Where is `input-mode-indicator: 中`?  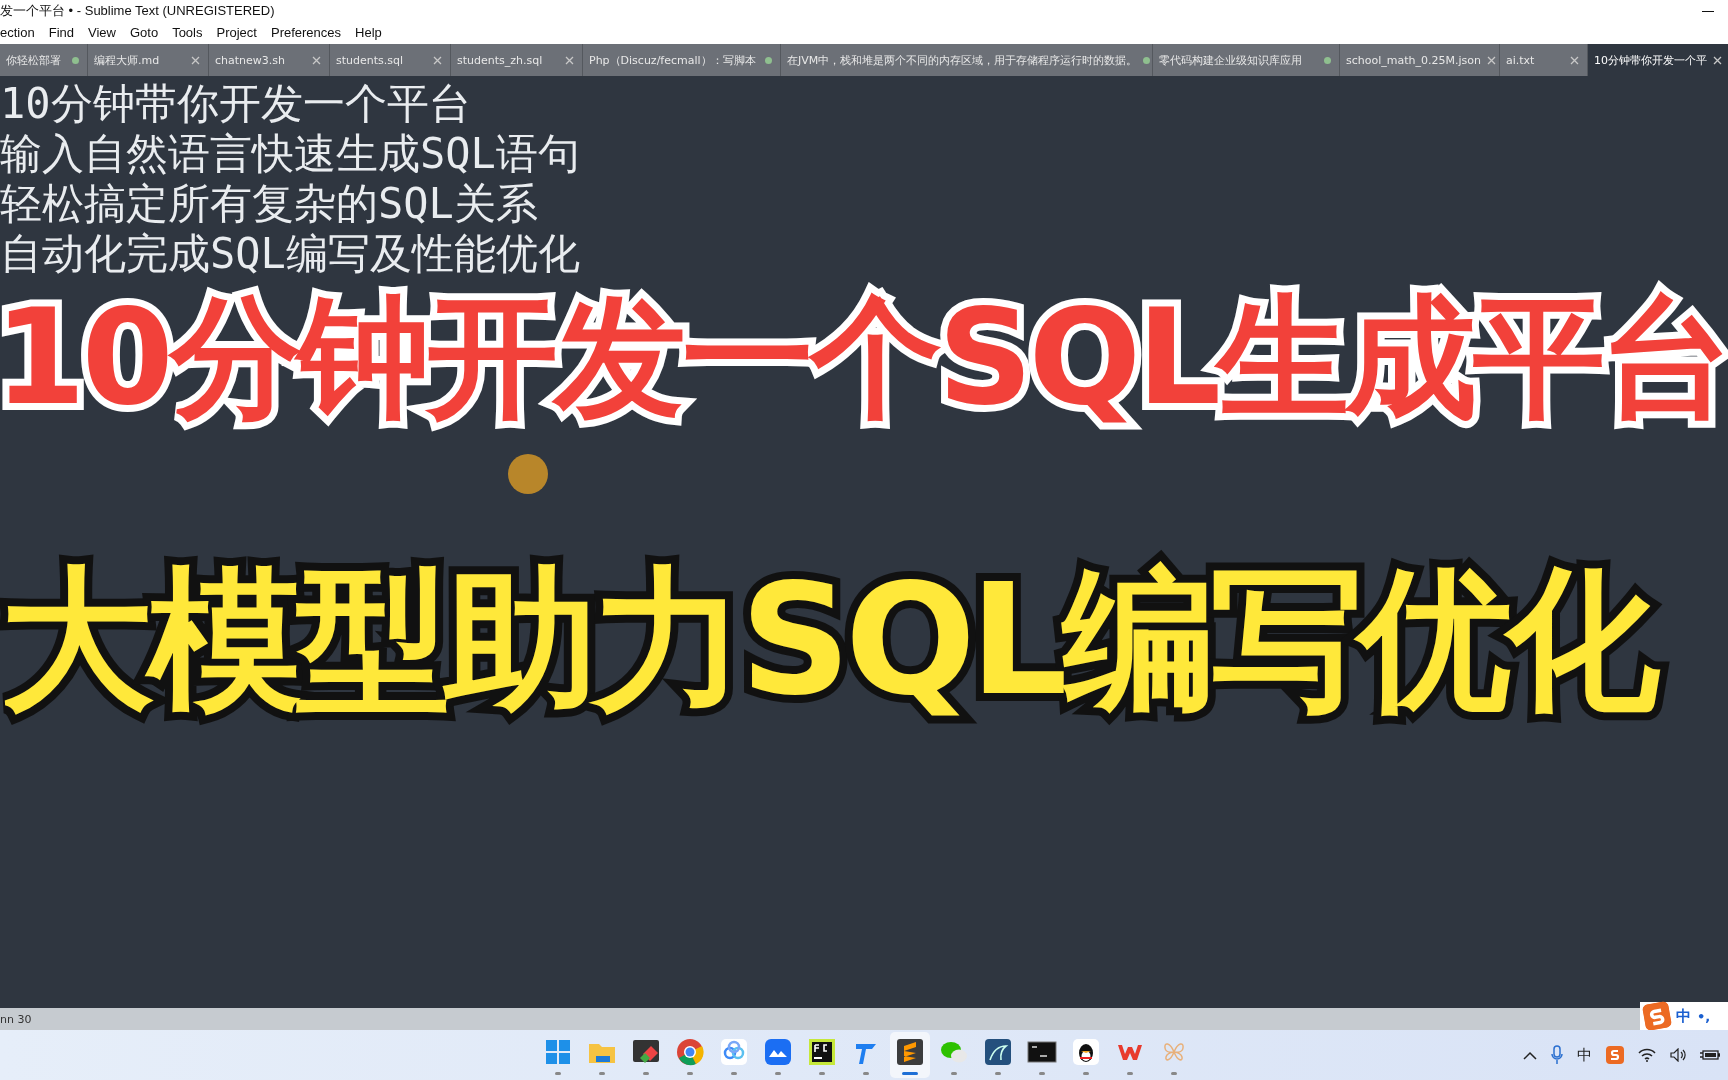 input-mode-indicator: 中 is located at coordinates (1584, 1055).